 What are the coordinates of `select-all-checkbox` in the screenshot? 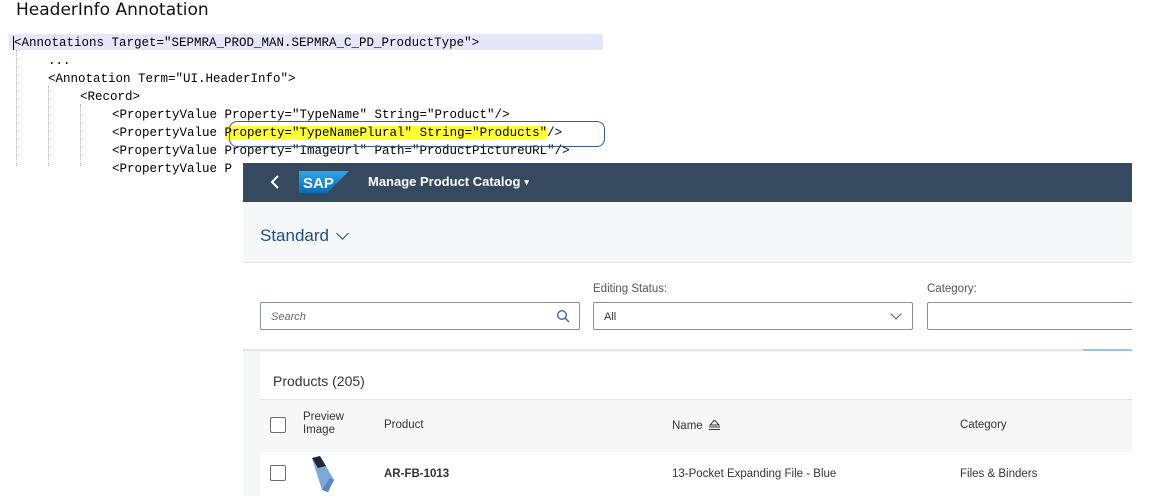 It's located at (278, 425).